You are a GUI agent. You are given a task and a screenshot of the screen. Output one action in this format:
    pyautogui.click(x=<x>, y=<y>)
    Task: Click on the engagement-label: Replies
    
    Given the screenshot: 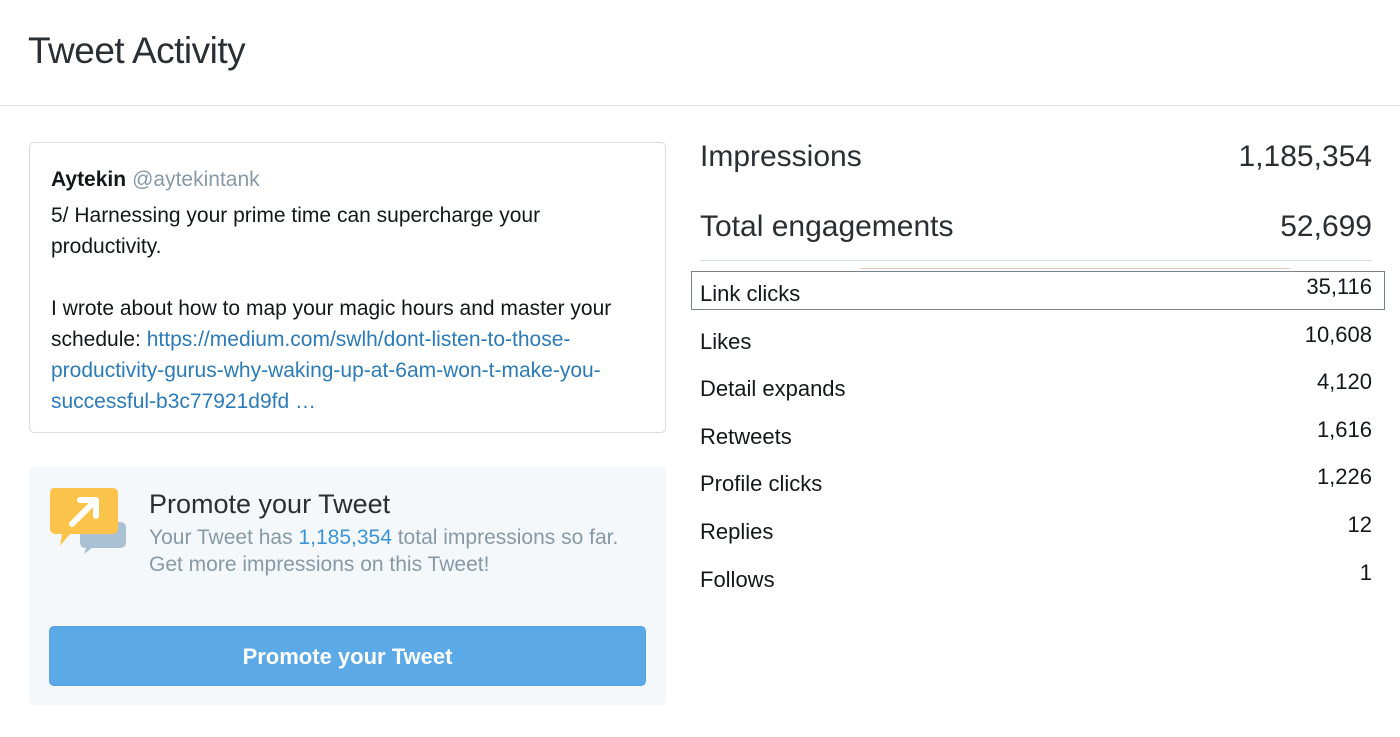 What is the action you would take?
    pyautogui.click(x=737, y=531)
    